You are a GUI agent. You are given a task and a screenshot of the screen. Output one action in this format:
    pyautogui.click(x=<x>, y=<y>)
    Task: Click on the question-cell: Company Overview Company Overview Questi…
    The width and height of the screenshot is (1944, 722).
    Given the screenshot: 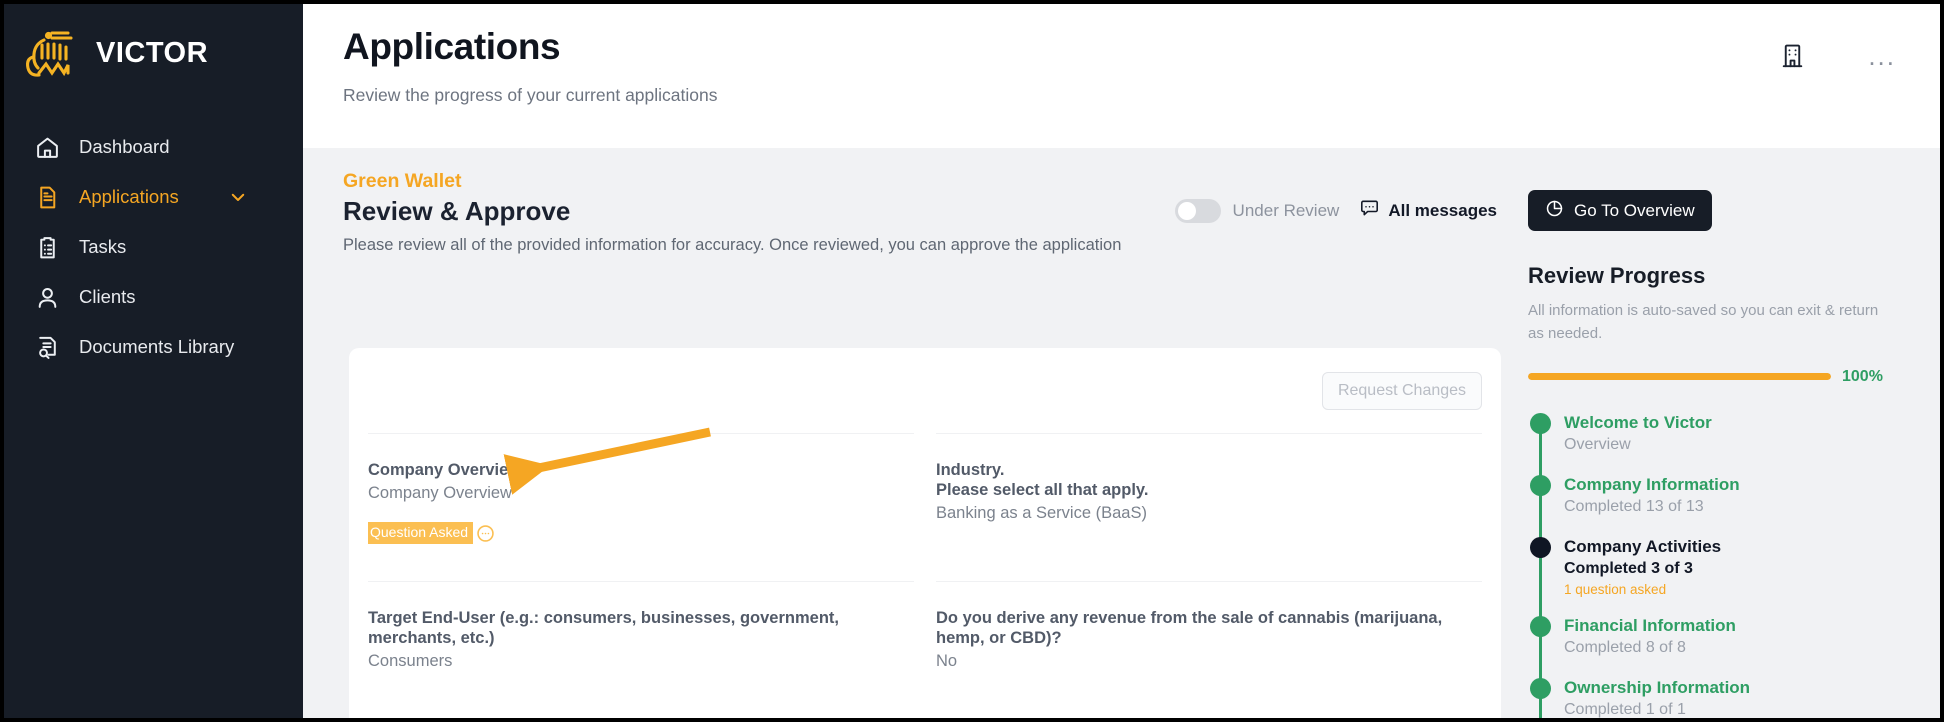 What is the action you would take?
    pyautogui.click(x=641, y=507)
    